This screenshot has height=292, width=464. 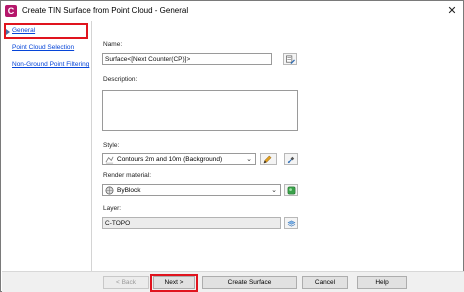 What do you see at coordinates (452, 11) in the screenshot?
I see `close-button: ✕` at bounding box center [452, 11].